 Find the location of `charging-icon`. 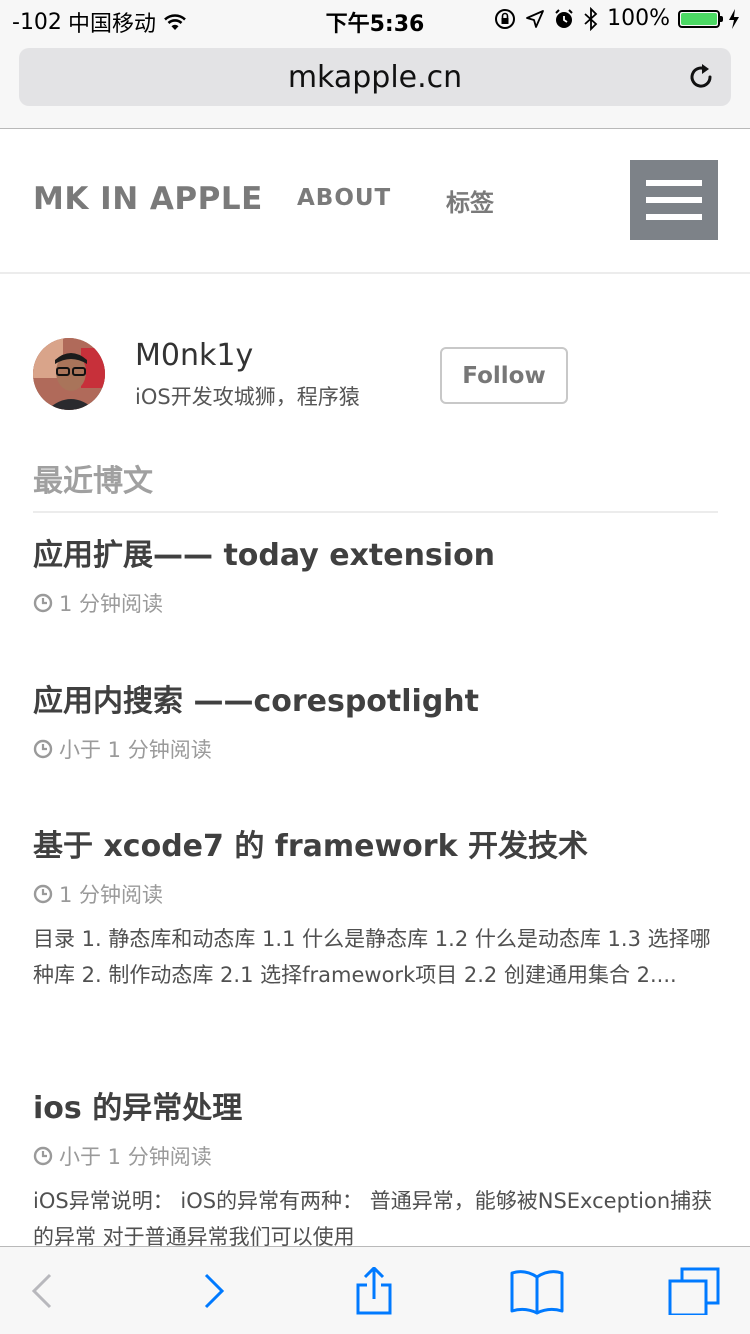

charging-icon is located at coordinates (734, 18).